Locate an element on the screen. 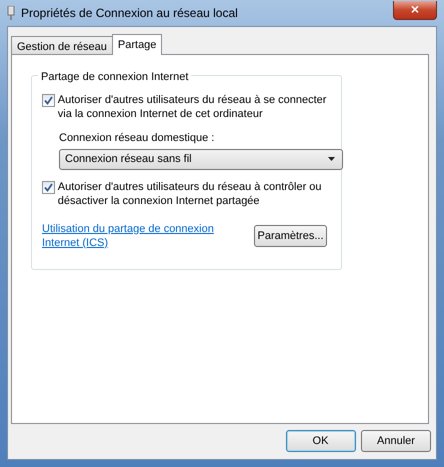 This screenshot has width=444, height=467. dropdown-arrow-icon is located at coordinates (331, 159).